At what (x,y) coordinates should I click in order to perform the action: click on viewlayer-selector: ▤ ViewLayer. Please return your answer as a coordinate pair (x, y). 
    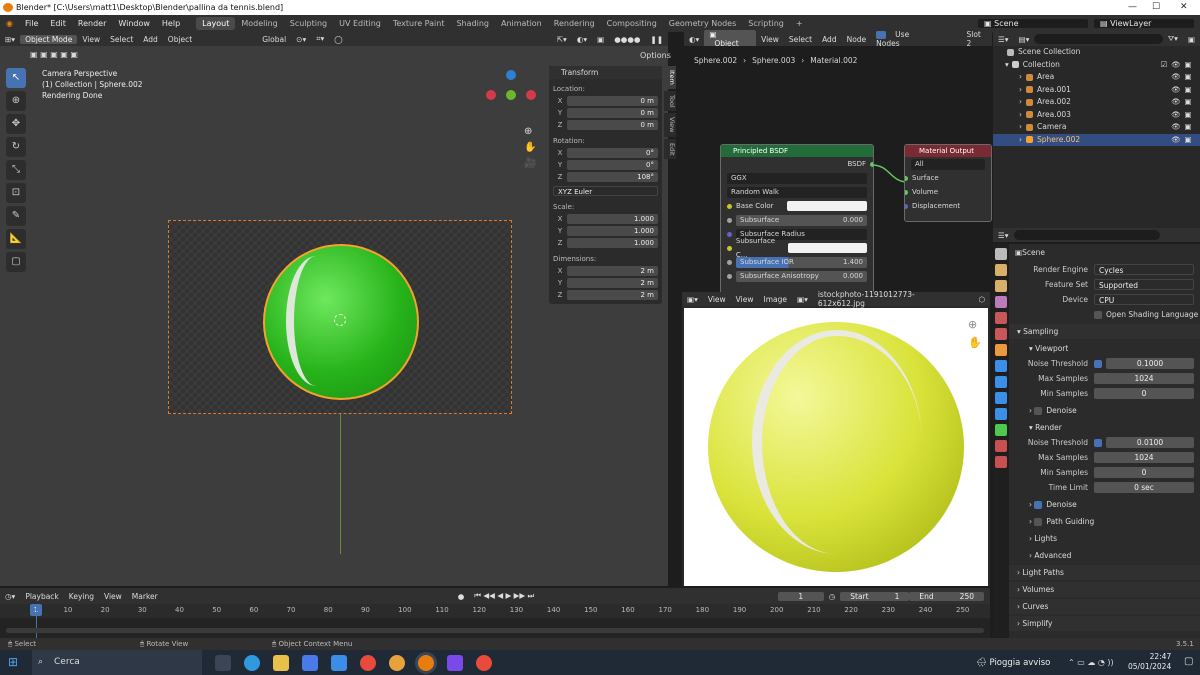
    Looking at the image, I should click on (1144, 23).